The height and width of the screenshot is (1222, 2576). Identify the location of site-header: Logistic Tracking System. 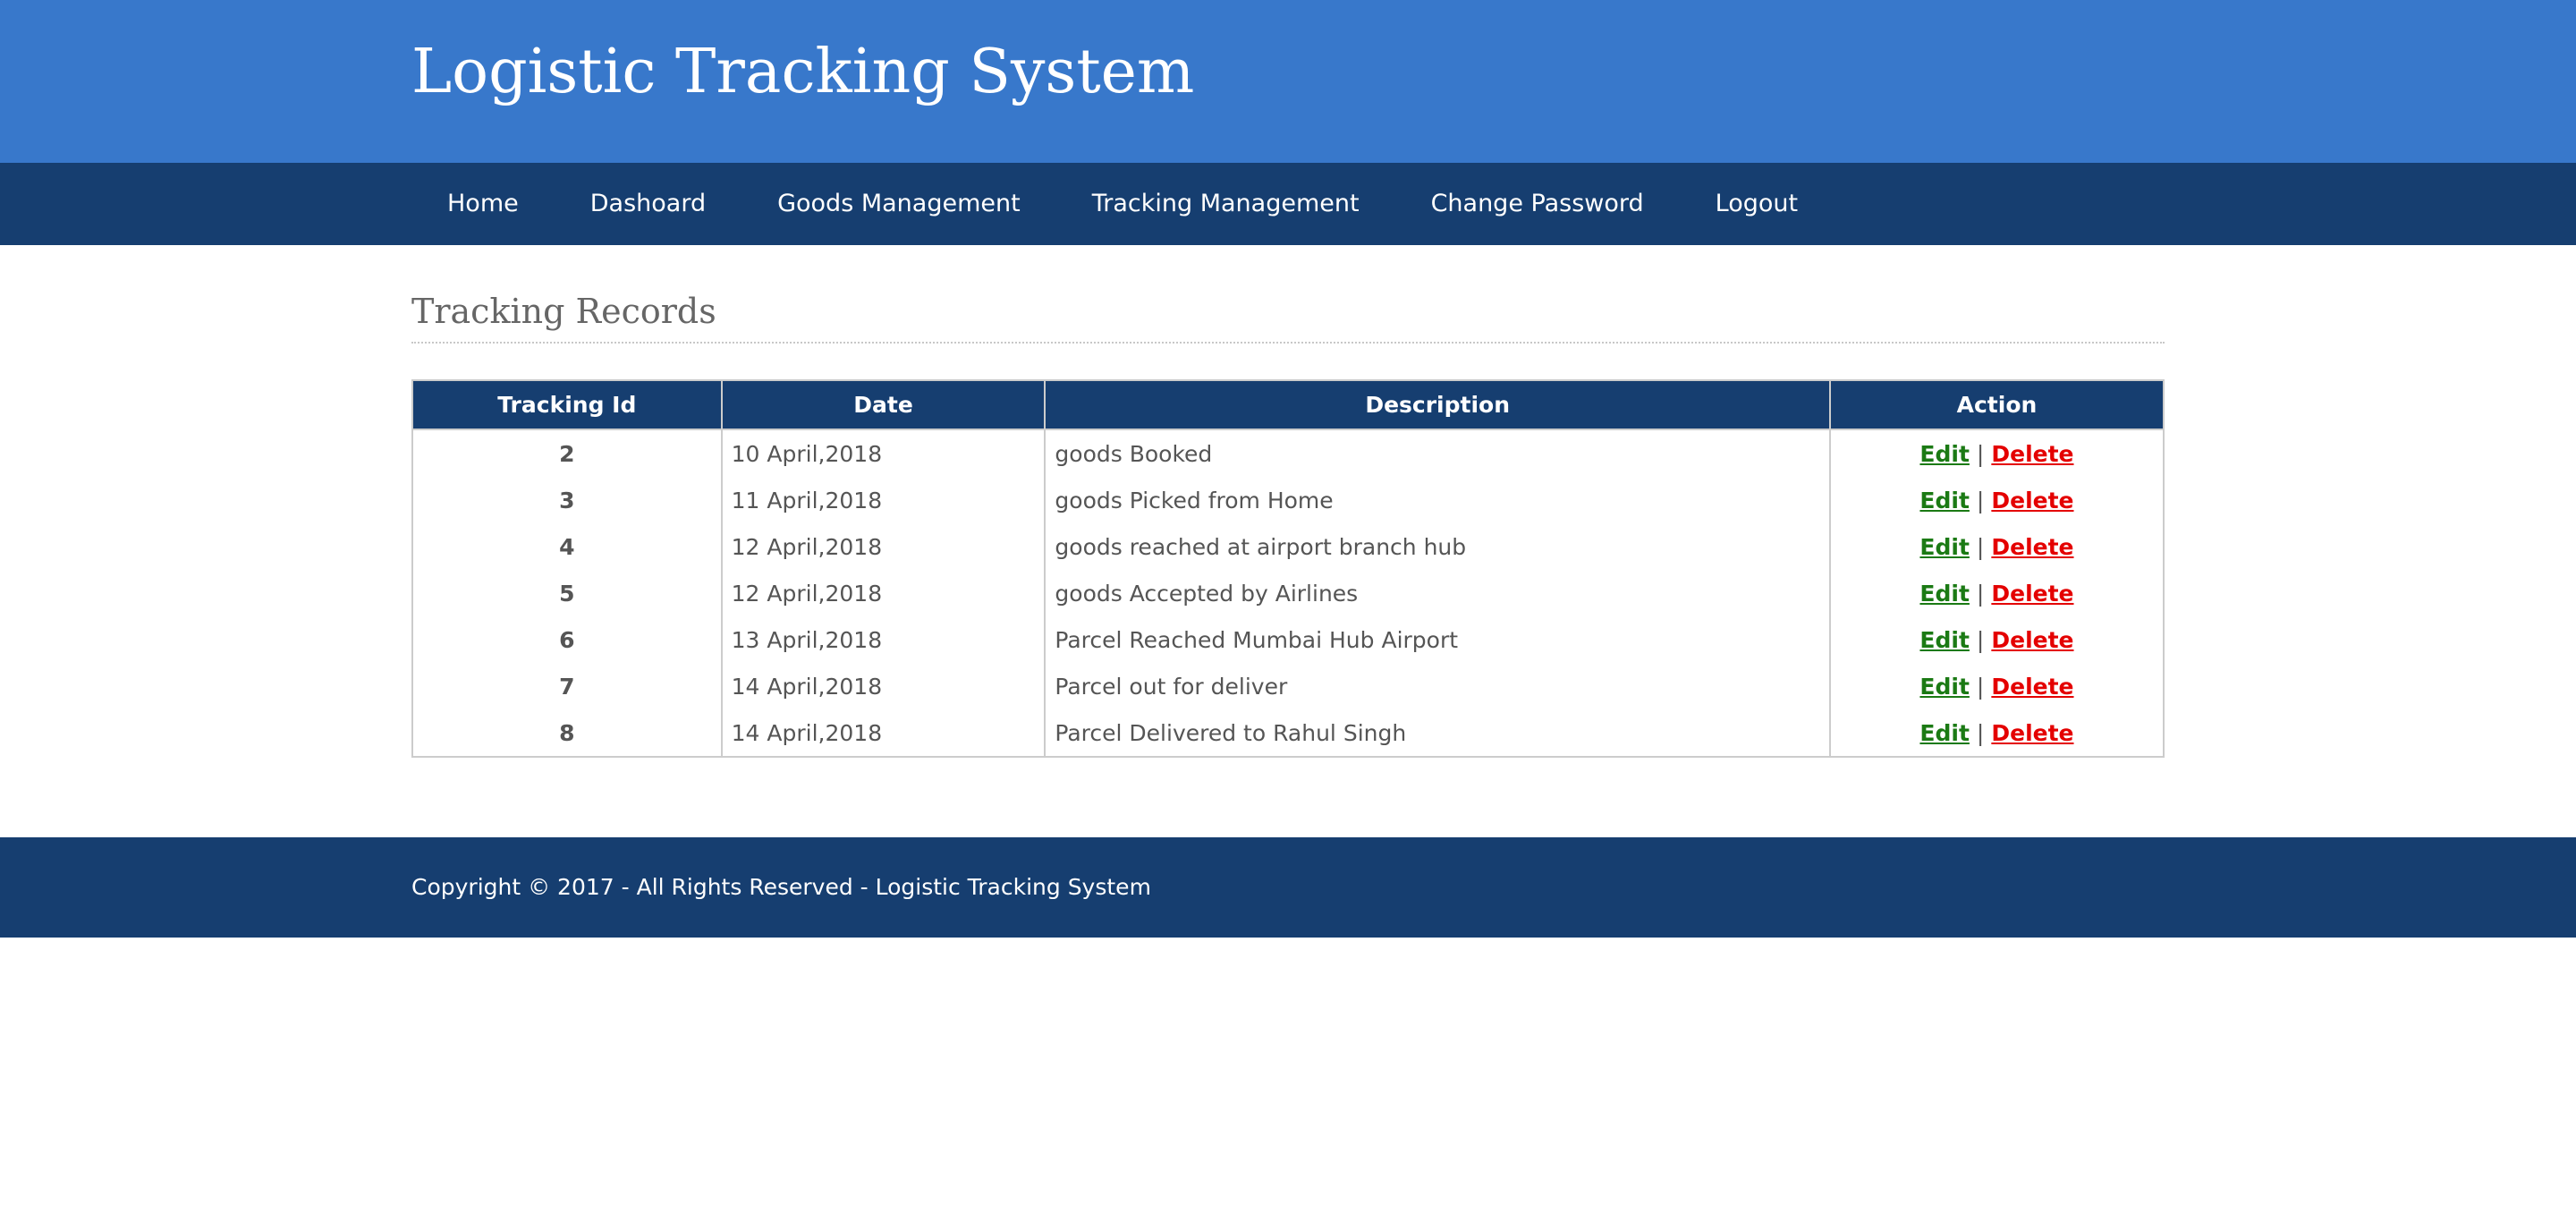
(1288, 81).